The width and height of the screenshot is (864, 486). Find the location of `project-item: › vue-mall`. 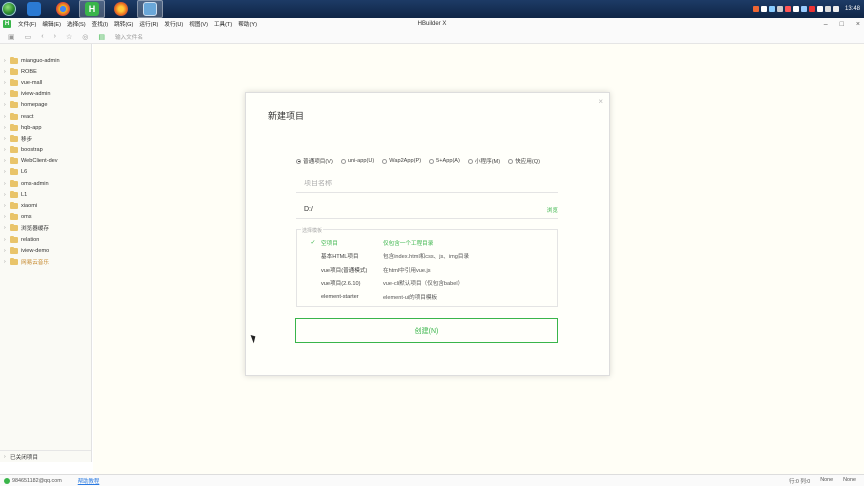

project-item: › vue-mall is located at coordinates (45, 82).